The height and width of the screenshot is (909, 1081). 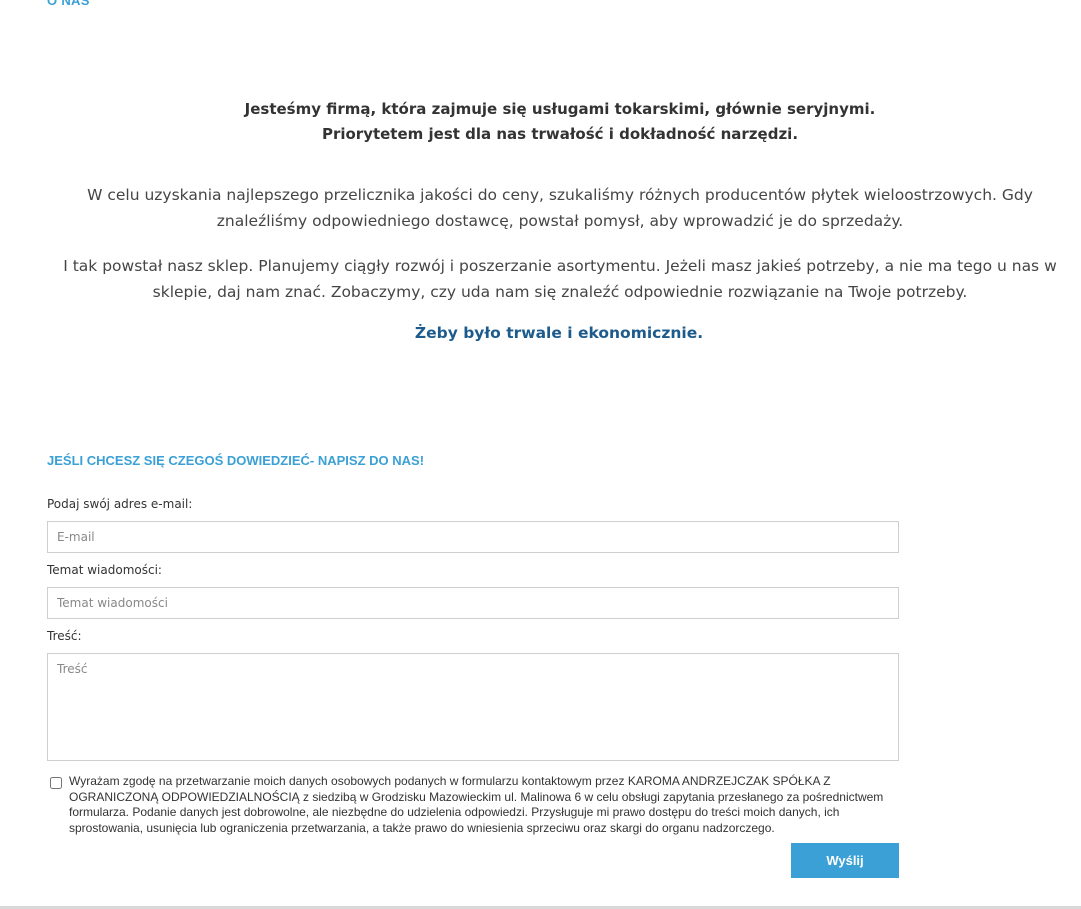 I want to click on message-label: Treść:, so click(x=64, y=636).